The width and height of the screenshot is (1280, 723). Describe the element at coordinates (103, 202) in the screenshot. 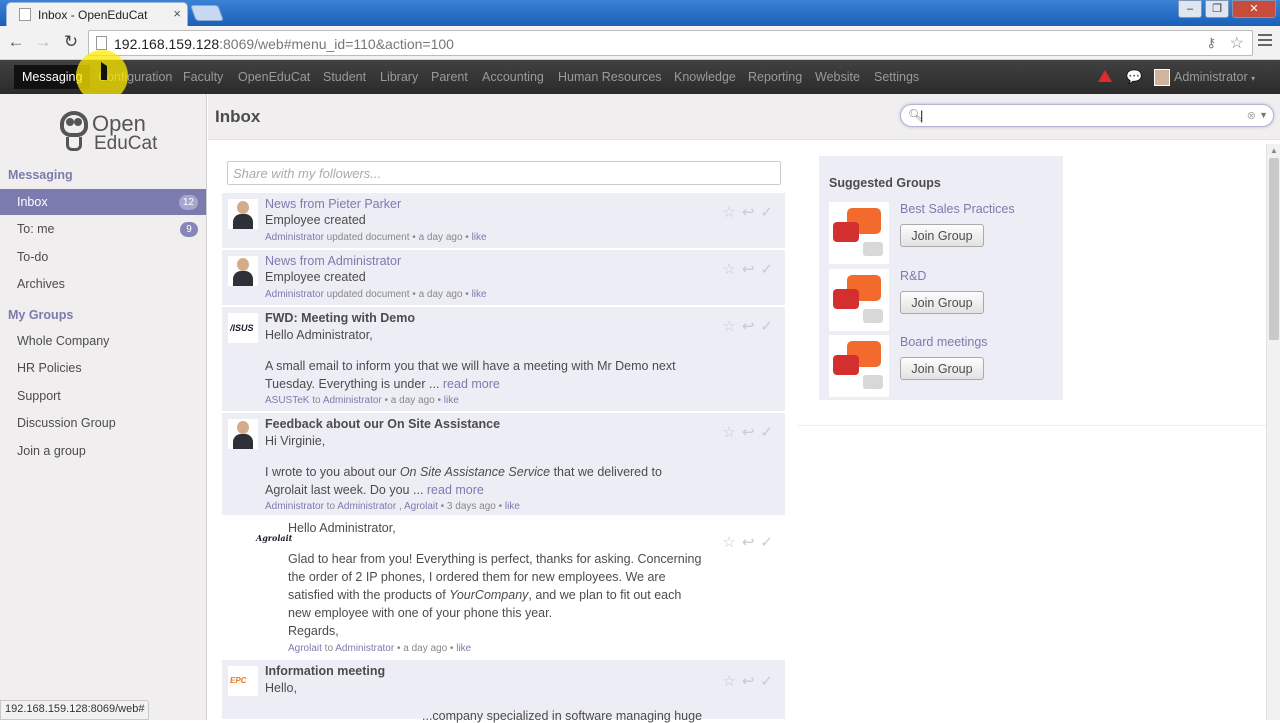

I see `sidebar-item-inbox: Inbox 12` at that location.